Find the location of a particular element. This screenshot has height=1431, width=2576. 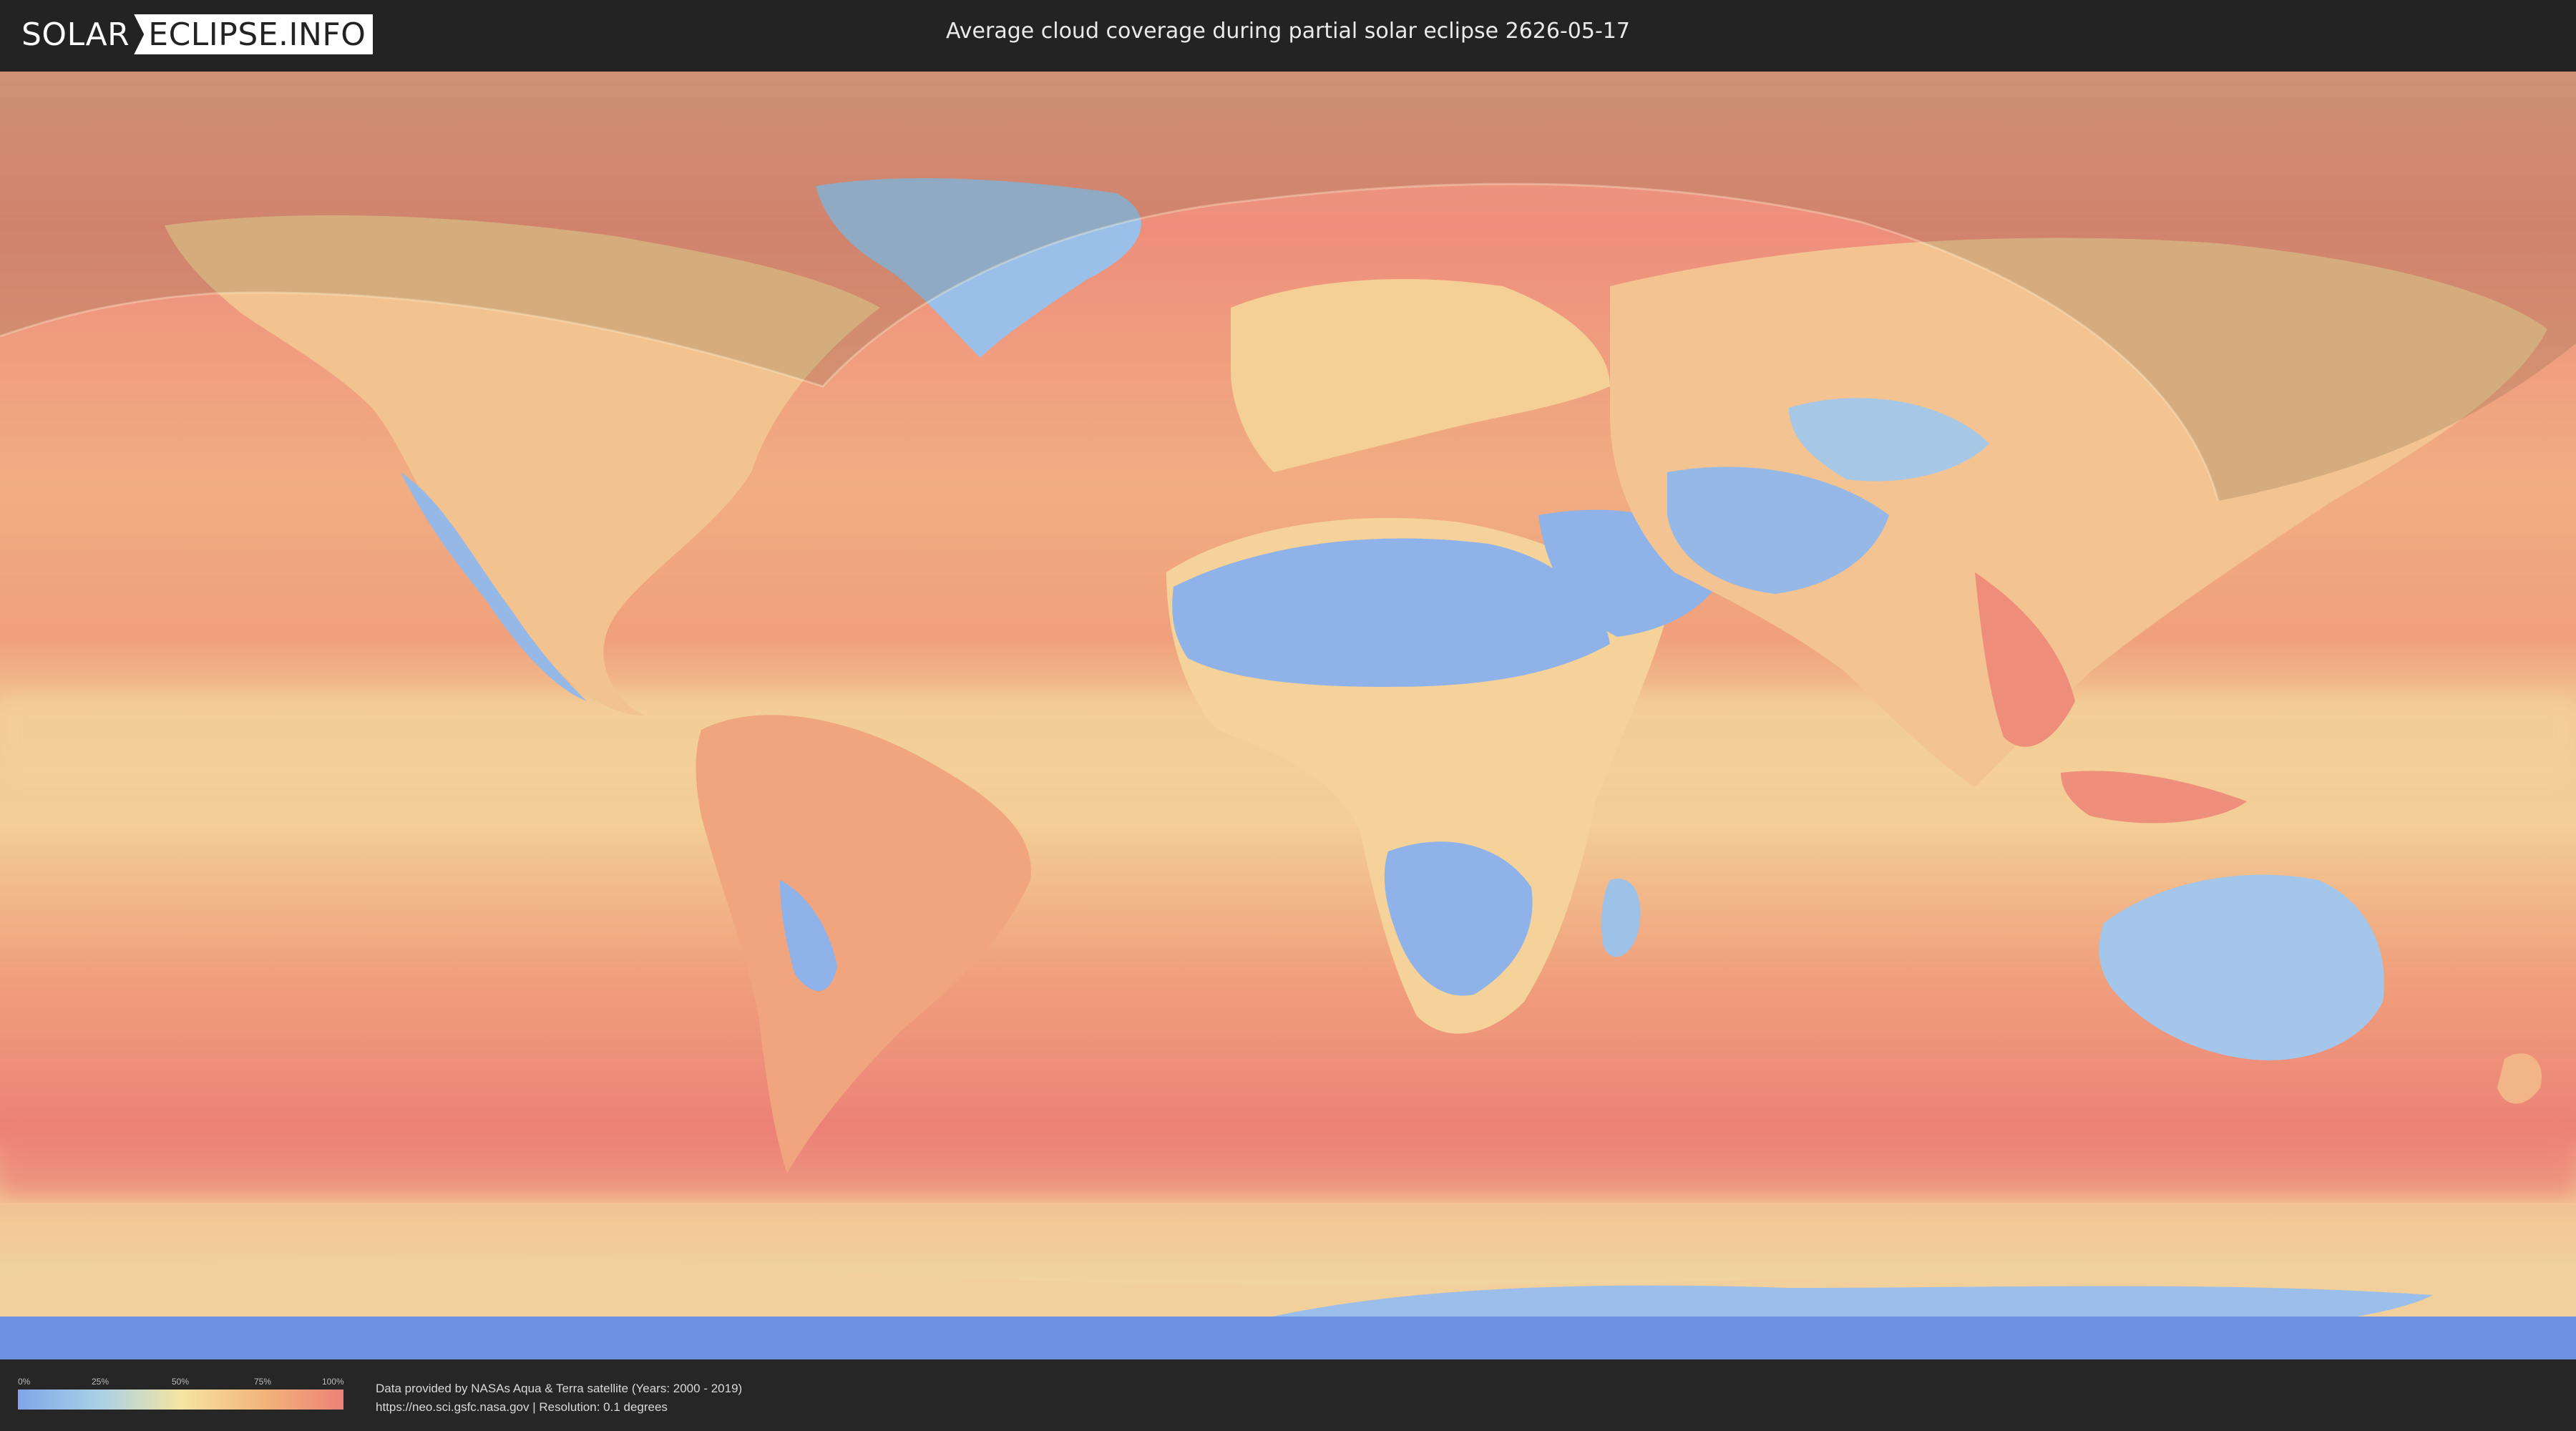

legend-tick-100: 100% is located at coordinates (333, 1382).